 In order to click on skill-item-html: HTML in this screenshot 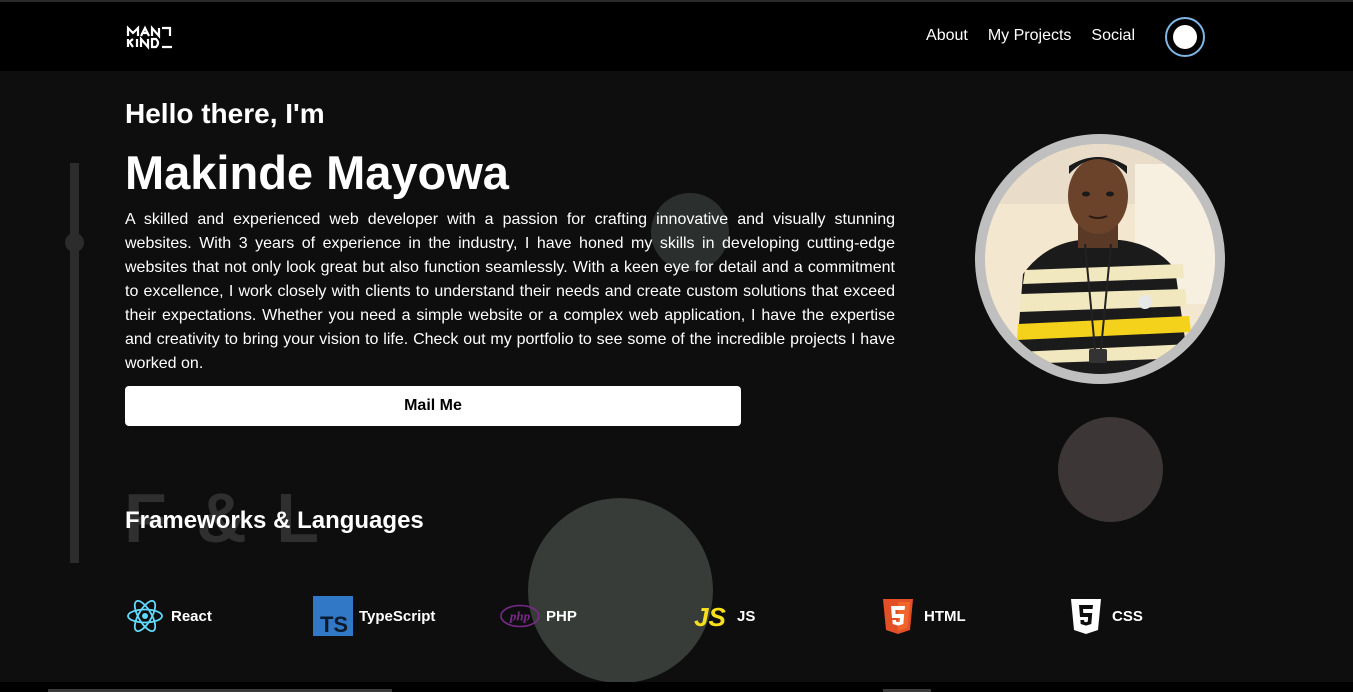, I will do `click(922, 616)`.